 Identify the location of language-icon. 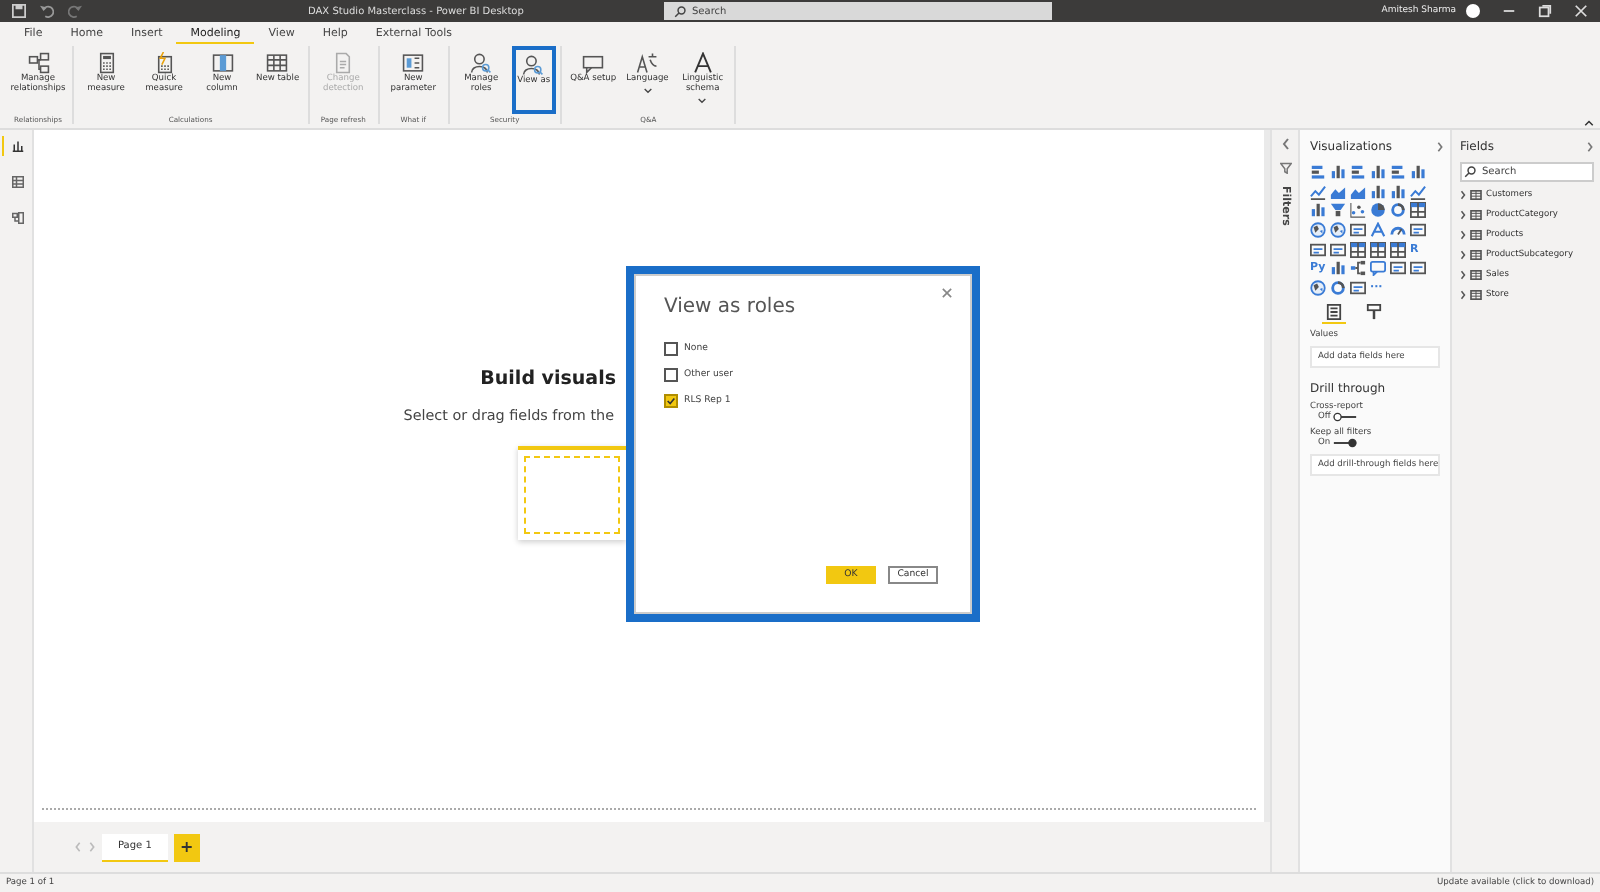
(647, 63).